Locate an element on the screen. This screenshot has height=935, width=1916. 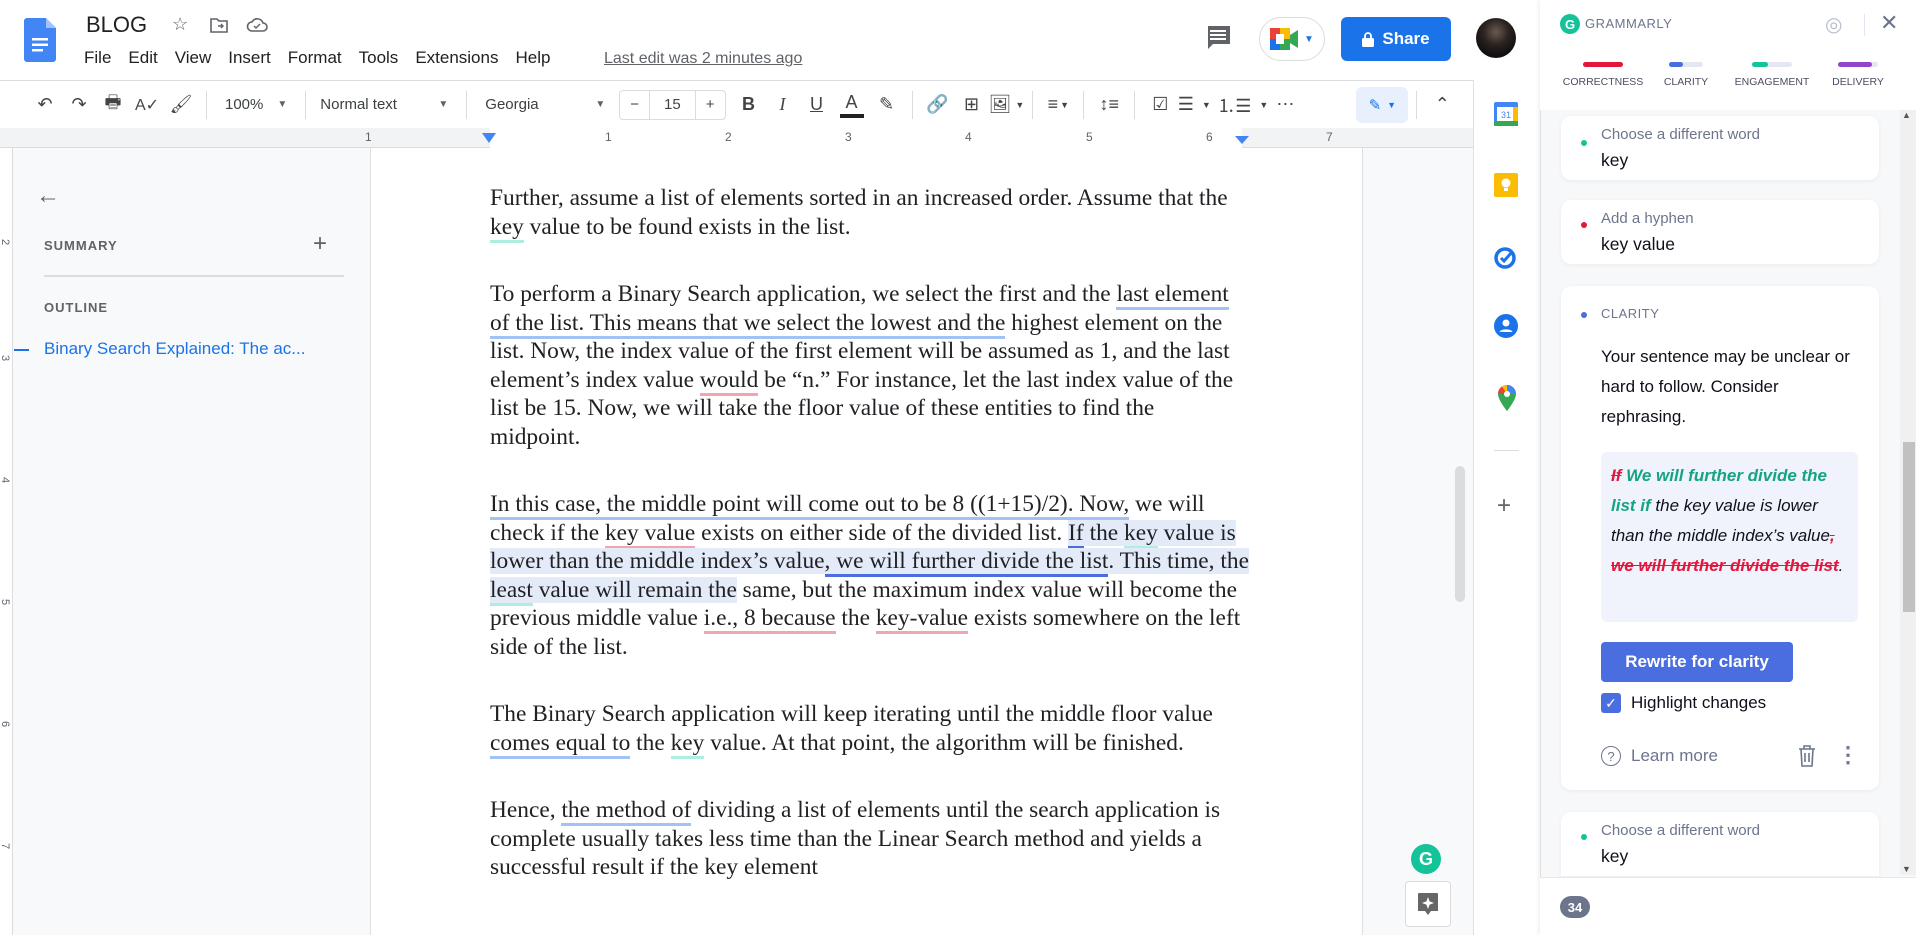
decrease-font-size-button: − is located at coordinates (634, 104).